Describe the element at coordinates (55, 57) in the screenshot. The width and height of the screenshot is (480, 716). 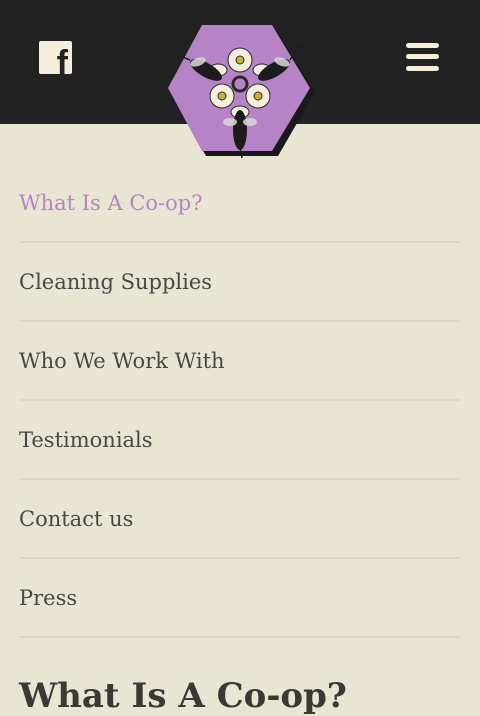
I see `facebook-icon: f` at that location.